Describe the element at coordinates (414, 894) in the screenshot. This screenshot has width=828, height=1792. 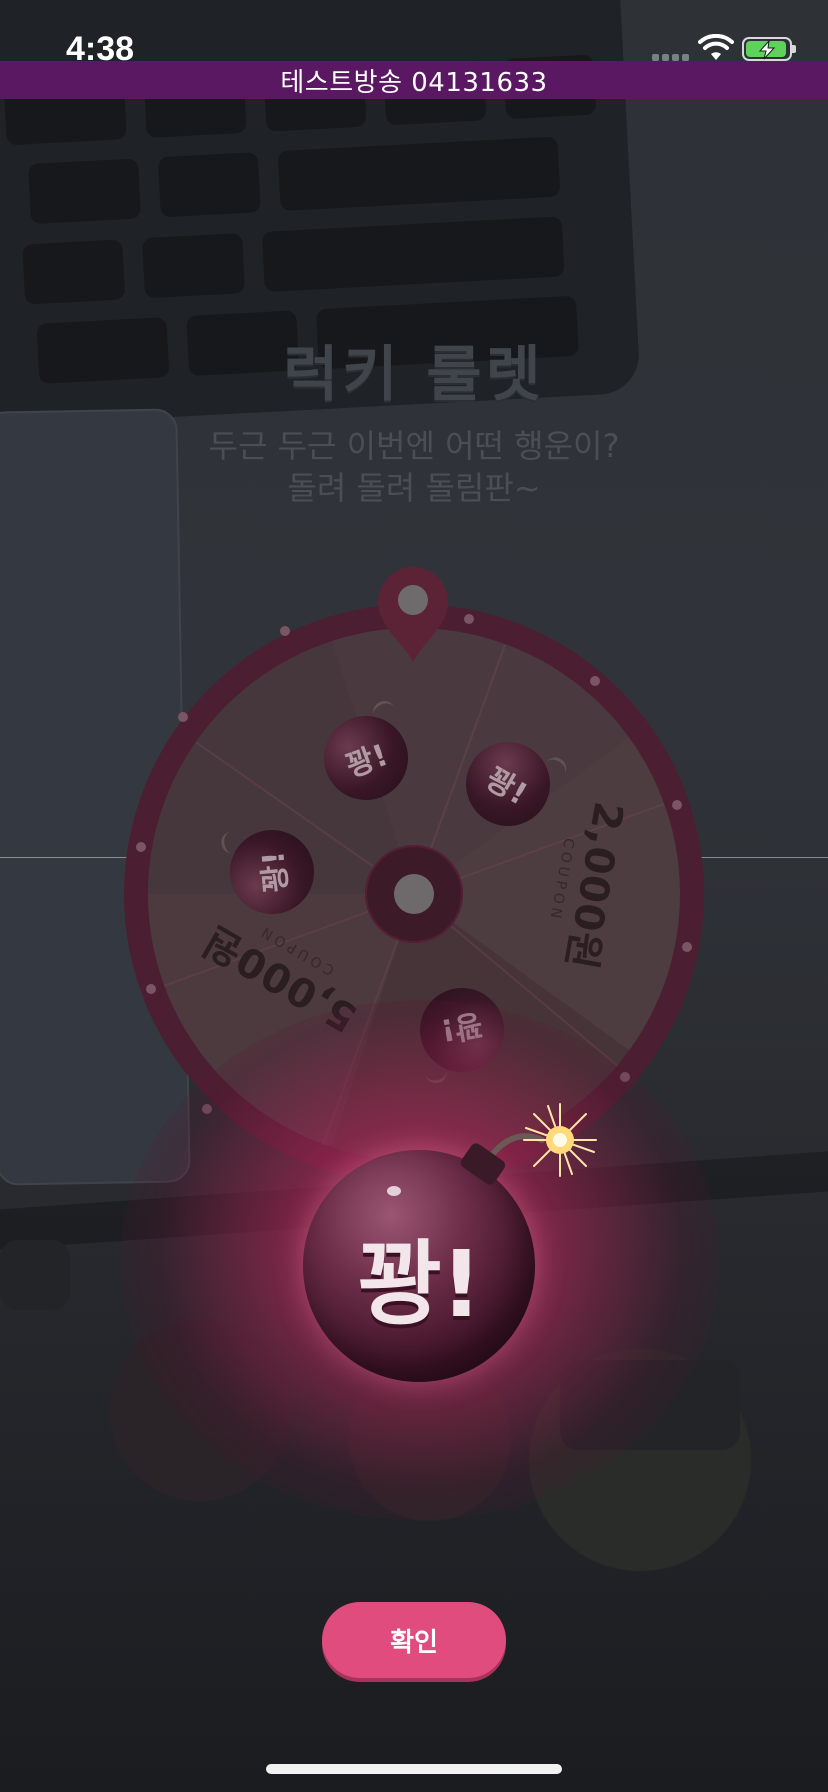
I see `wheel-center-hub` at that location.